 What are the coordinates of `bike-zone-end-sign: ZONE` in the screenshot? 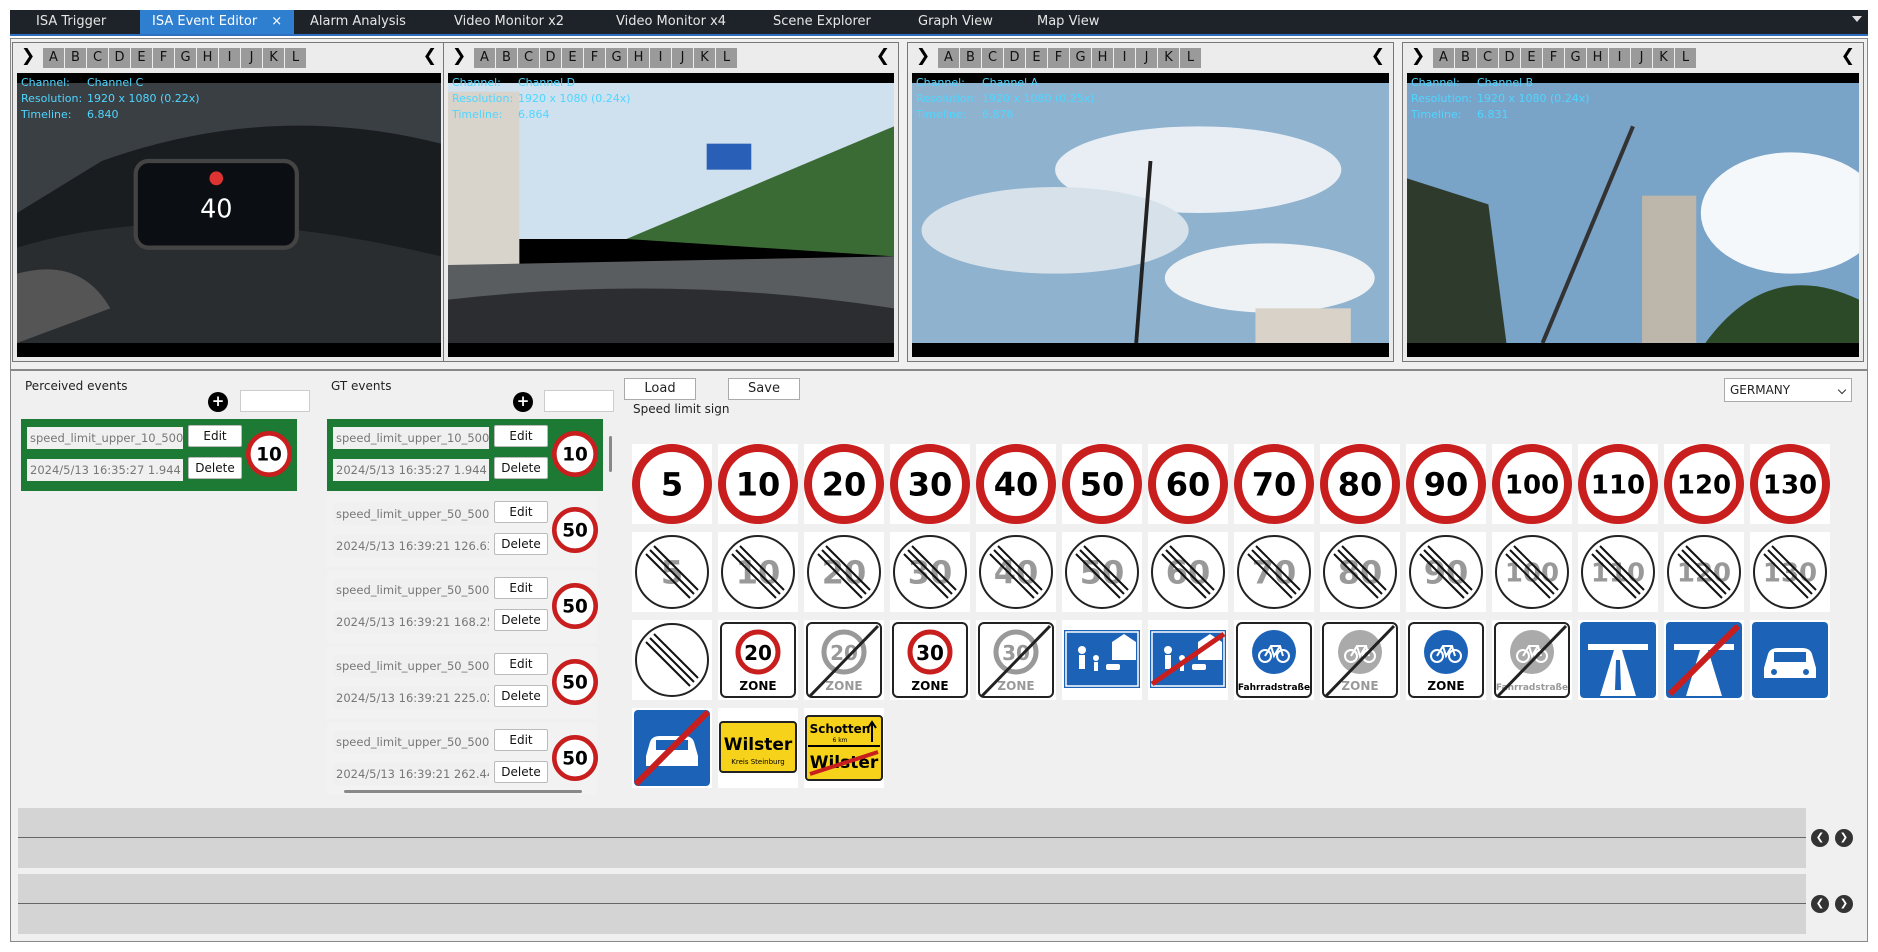 It's located at (1360, 660).